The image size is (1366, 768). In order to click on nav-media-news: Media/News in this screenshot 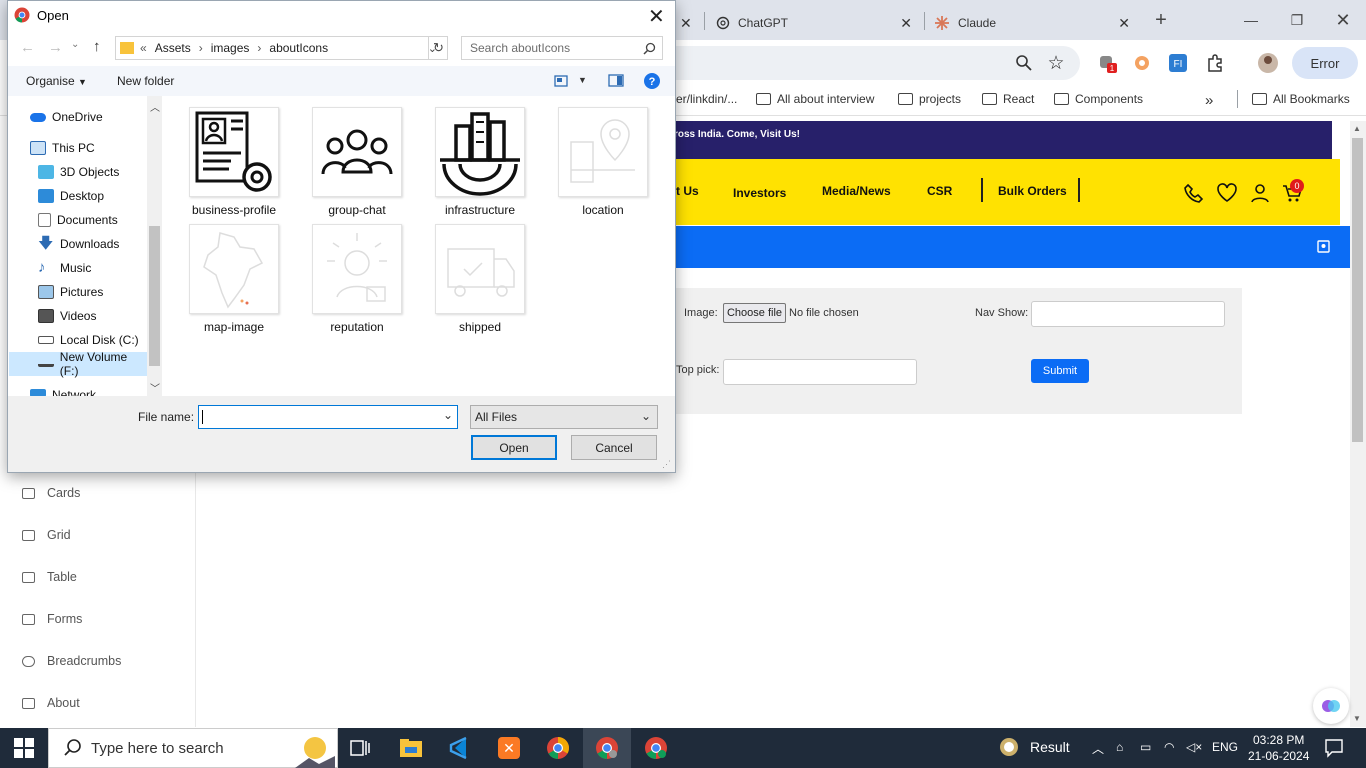, I will do `click(856, 191)`.